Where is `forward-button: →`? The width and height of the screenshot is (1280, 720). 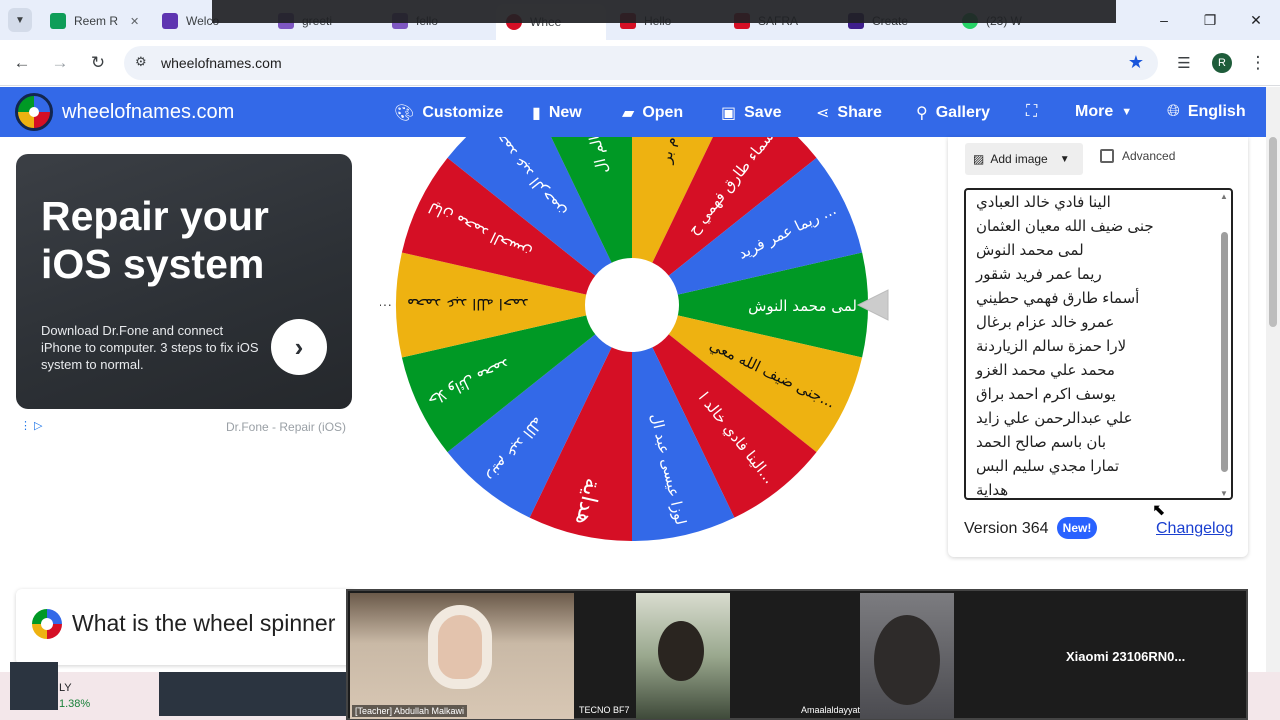 forward-button: → is located at coordinates (60, 63).